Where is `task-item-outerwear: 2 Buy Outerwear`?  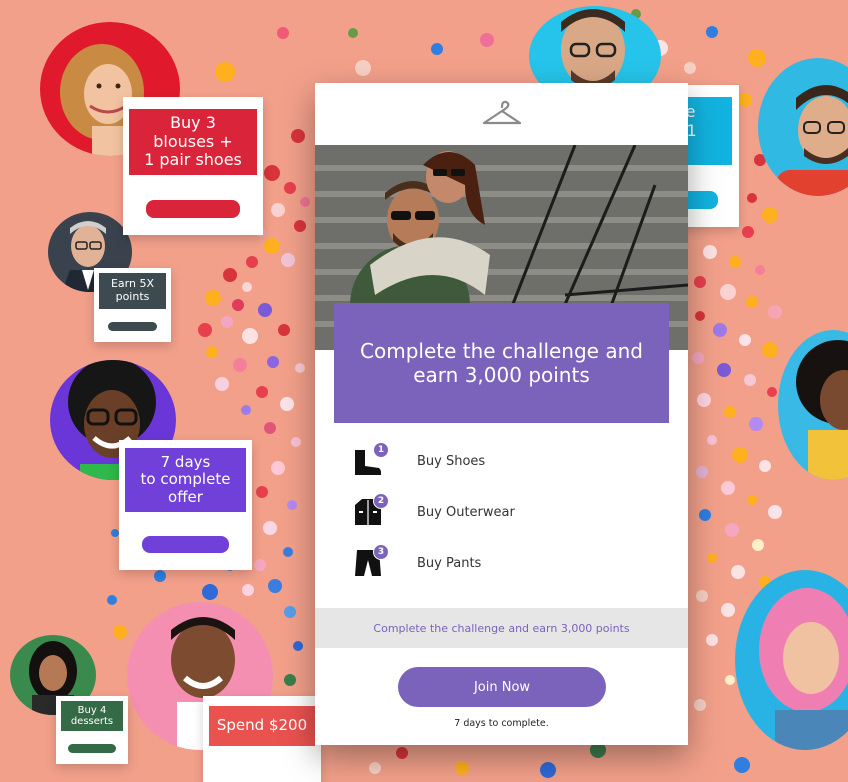
task-item-outerwear: 2 Buy Outerwear is located at coordinates (501, 511).